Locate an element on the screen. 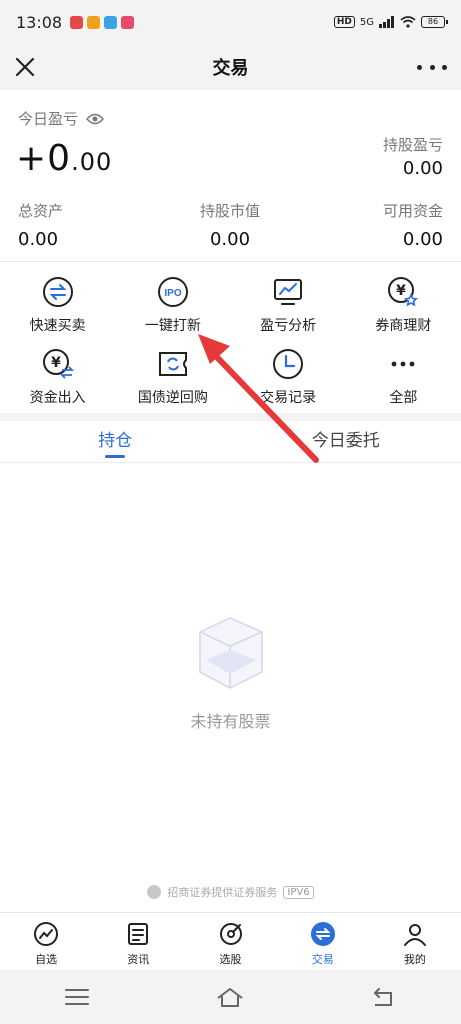  tab-label: 持仓 is located at coordinates (115, 441).